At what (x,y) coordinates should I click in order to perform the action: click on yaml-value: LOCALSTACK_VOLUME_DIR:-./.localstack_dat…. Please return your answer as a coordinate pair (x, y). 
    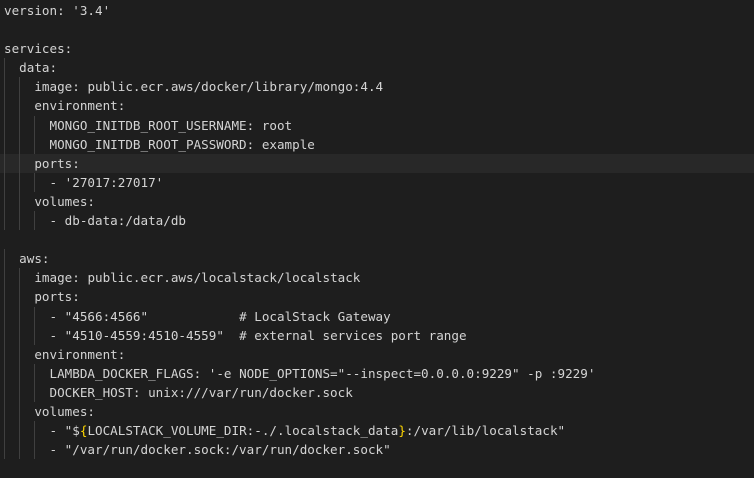
    Looking at the image, I should click on (243, 431).